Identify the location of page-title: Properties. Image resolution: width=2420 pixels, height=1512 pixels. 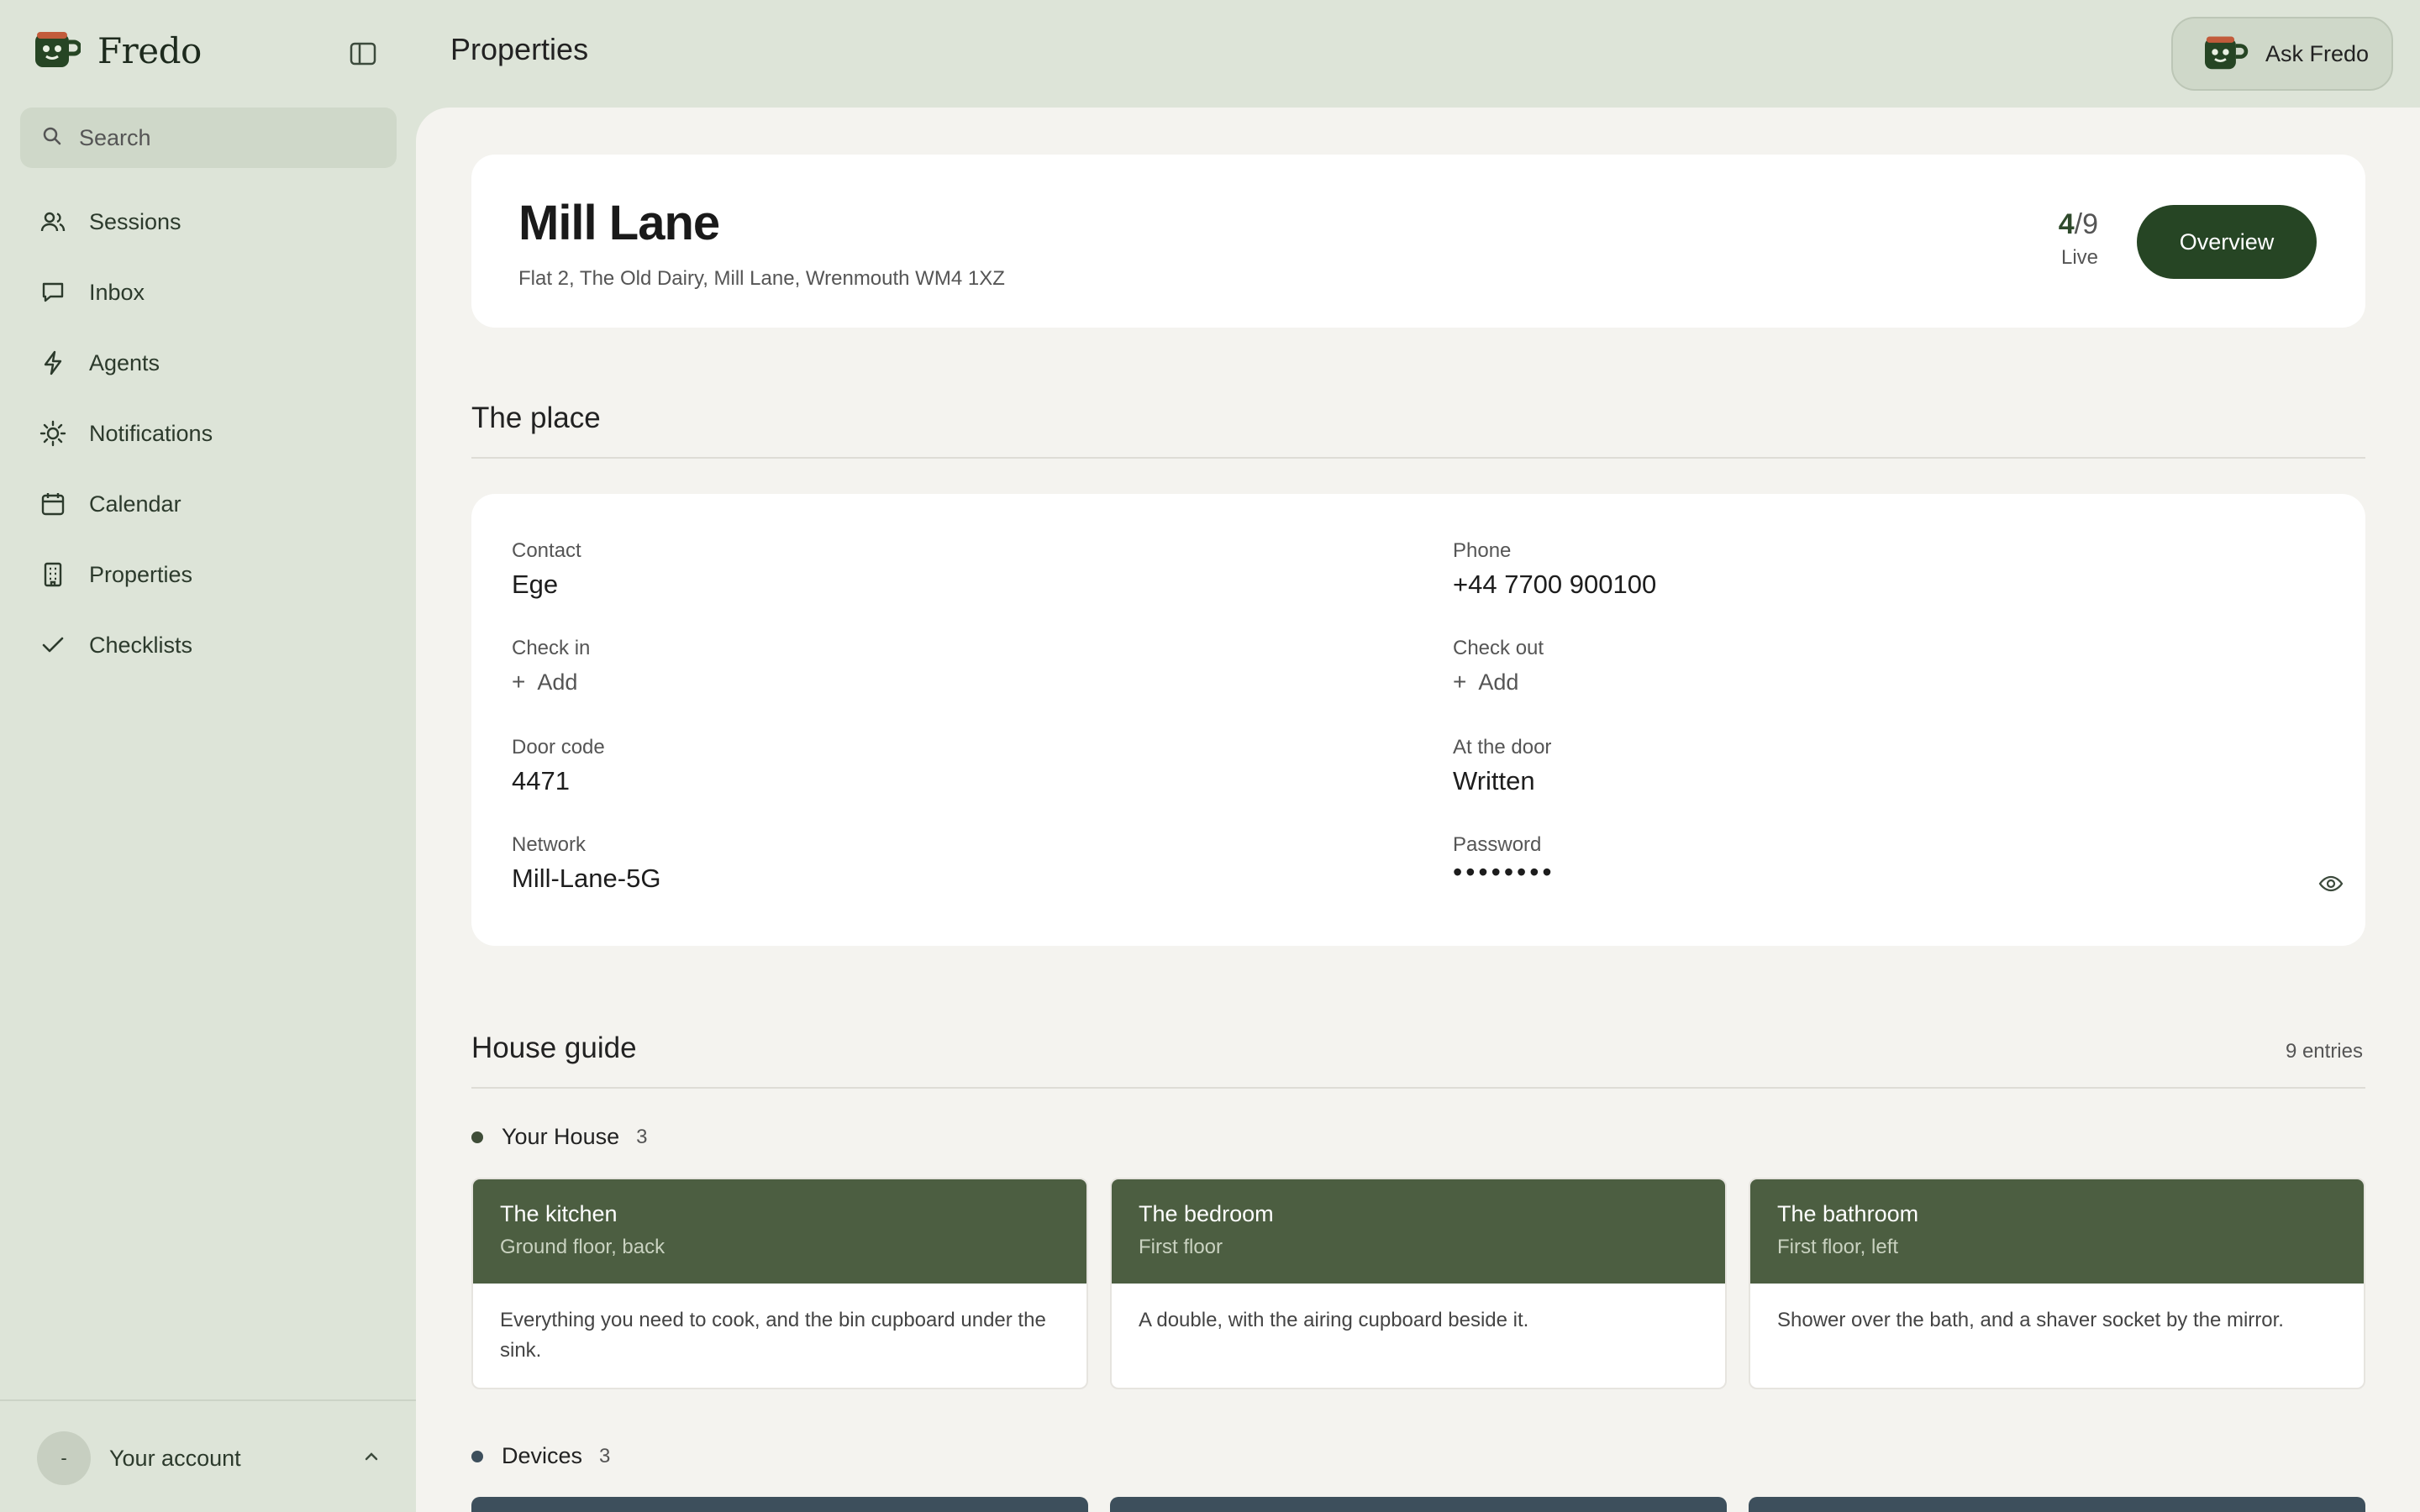
(519, 49).